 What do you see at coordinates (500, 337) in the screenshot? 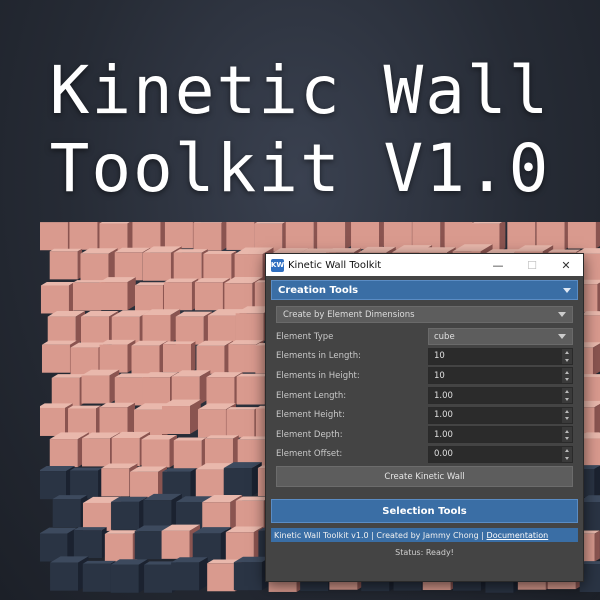
I see `element-type-dropdown: cube` at bounding box center [500, 337].